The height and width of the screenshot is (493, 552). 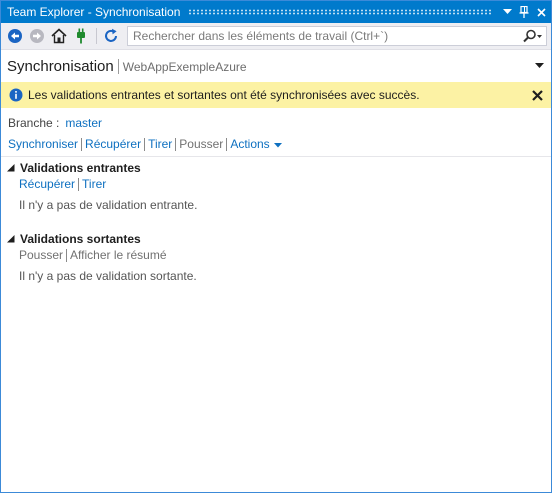 I want to click on pull-link: Tirer, so click(x=160, y=144).